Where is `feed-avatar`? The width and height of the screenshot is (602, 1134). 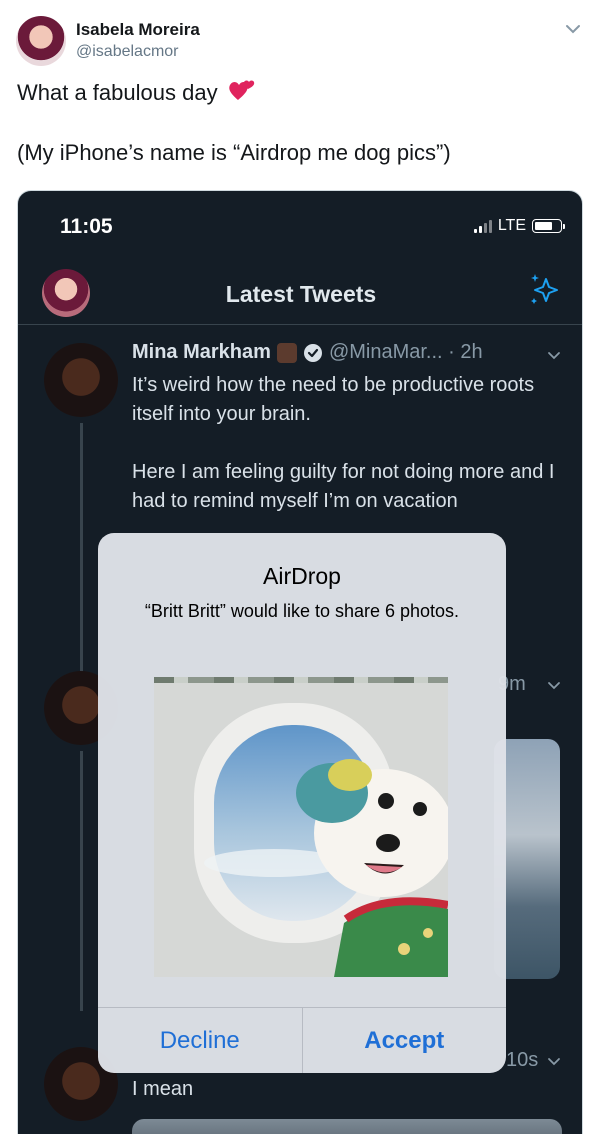
feed-avatar is located at coordinates (81, 380).